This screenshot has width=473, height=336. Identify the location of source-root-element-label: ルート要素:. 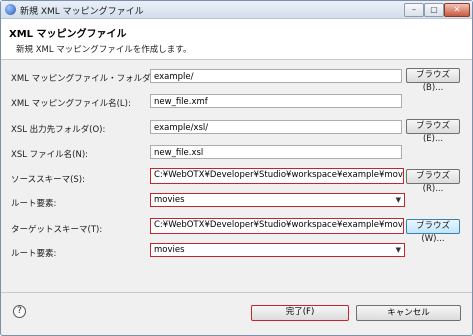
(34, 204).